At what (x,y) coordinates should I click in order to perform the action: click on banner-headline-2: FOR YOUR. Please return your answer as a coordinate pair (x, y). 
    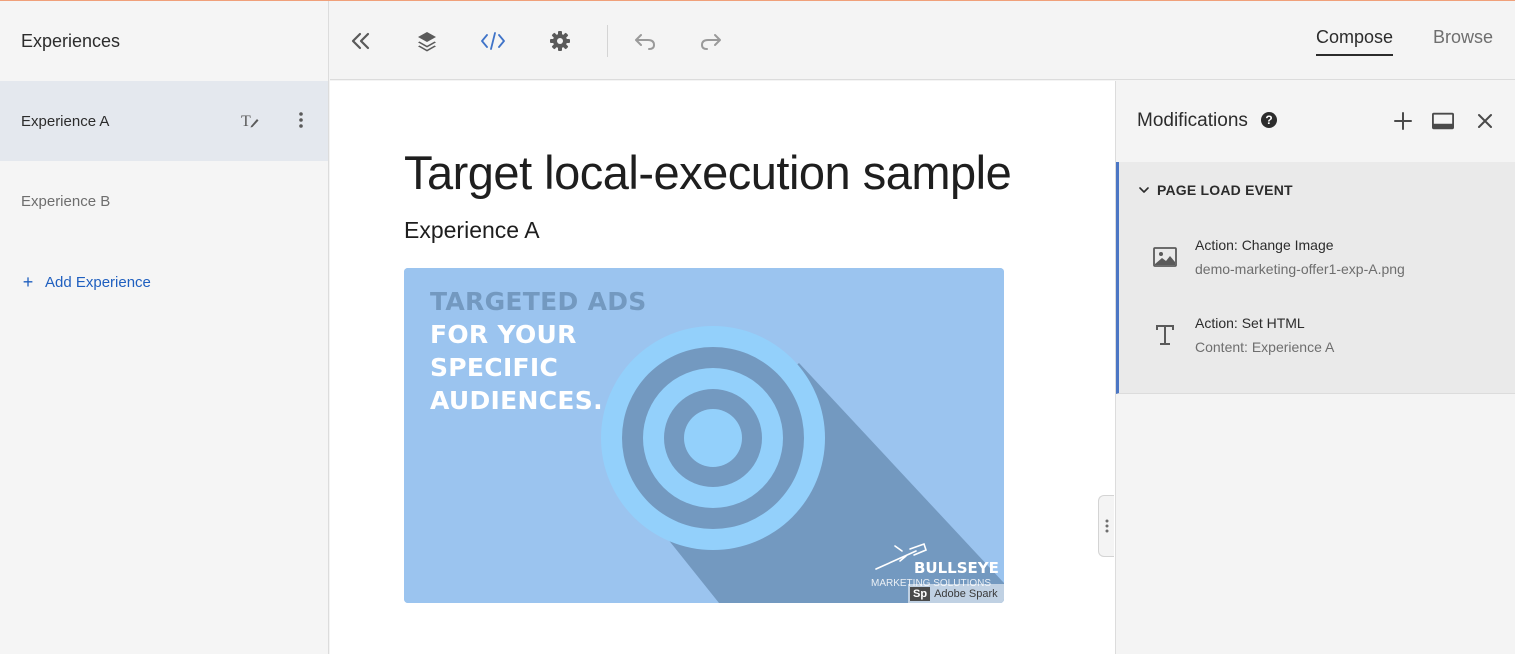
    Looking at the image, I should click on (503, 334).